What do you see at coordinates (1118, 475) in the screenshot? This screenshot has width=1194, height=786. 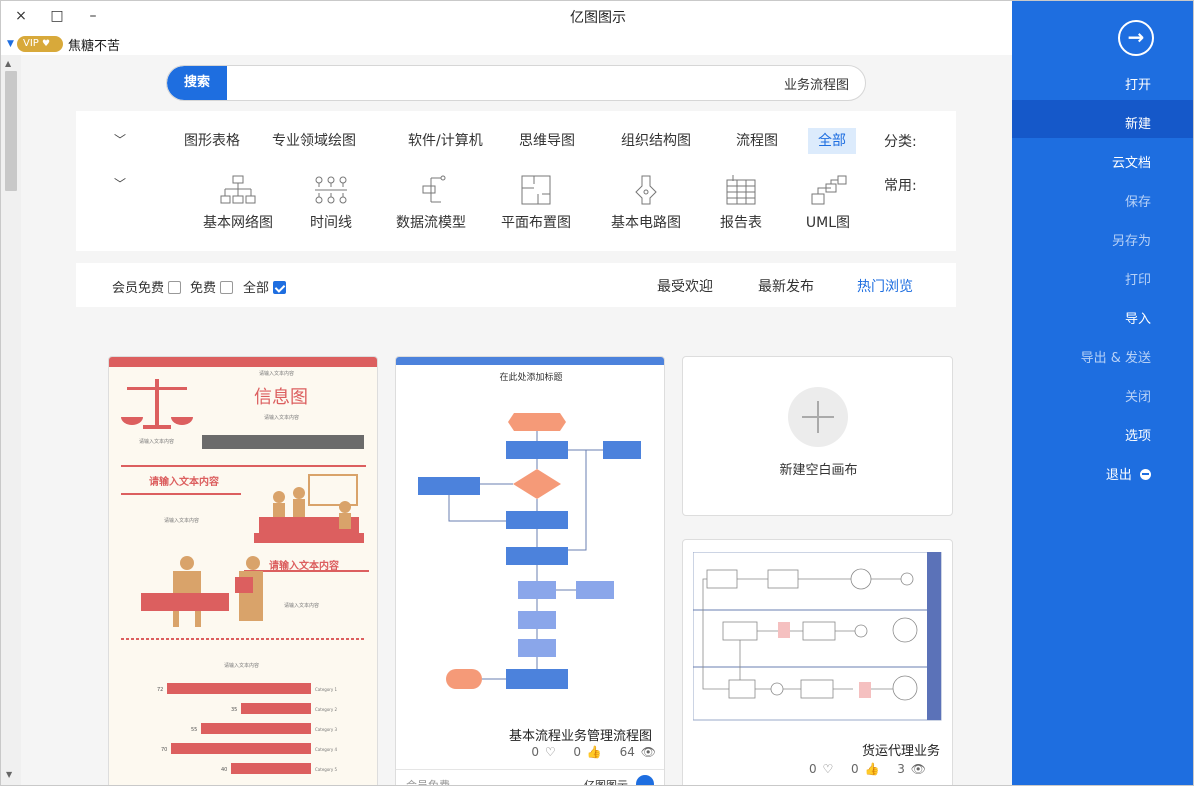 I see `exit-label: 退出` at bounding box center [1118, 475].